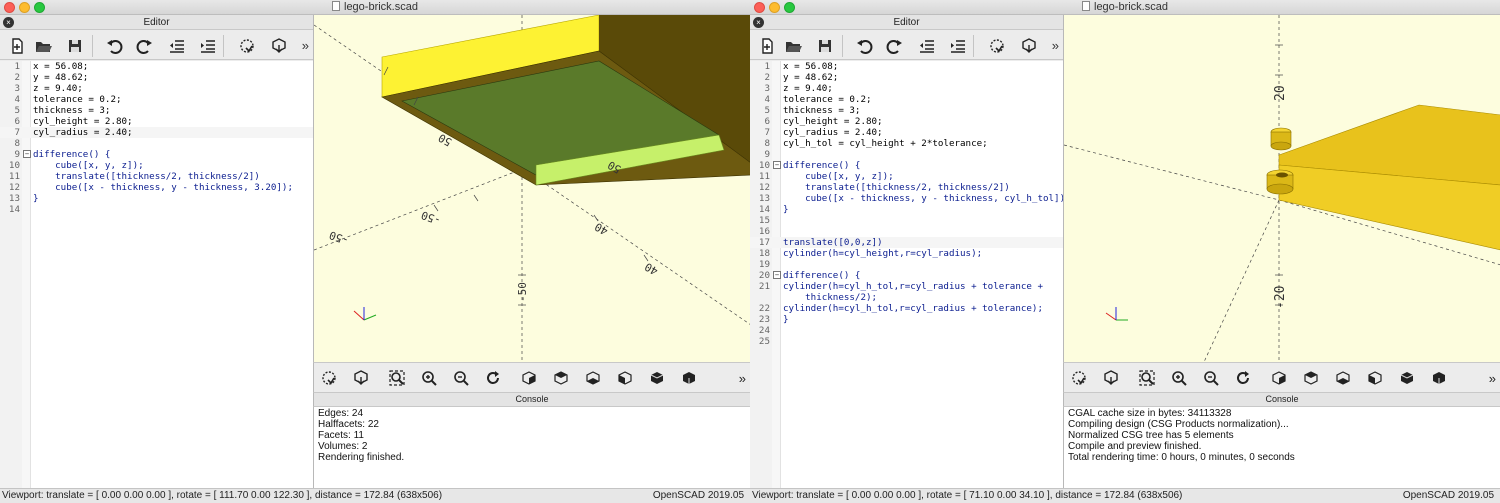 The height and width of the screenshot is (503, 1500). What do you see at coordinates (906, 176) in the screenshot?
I see `code-line: 11 cube([x, y, z]);` at bounding box center [906, 176].